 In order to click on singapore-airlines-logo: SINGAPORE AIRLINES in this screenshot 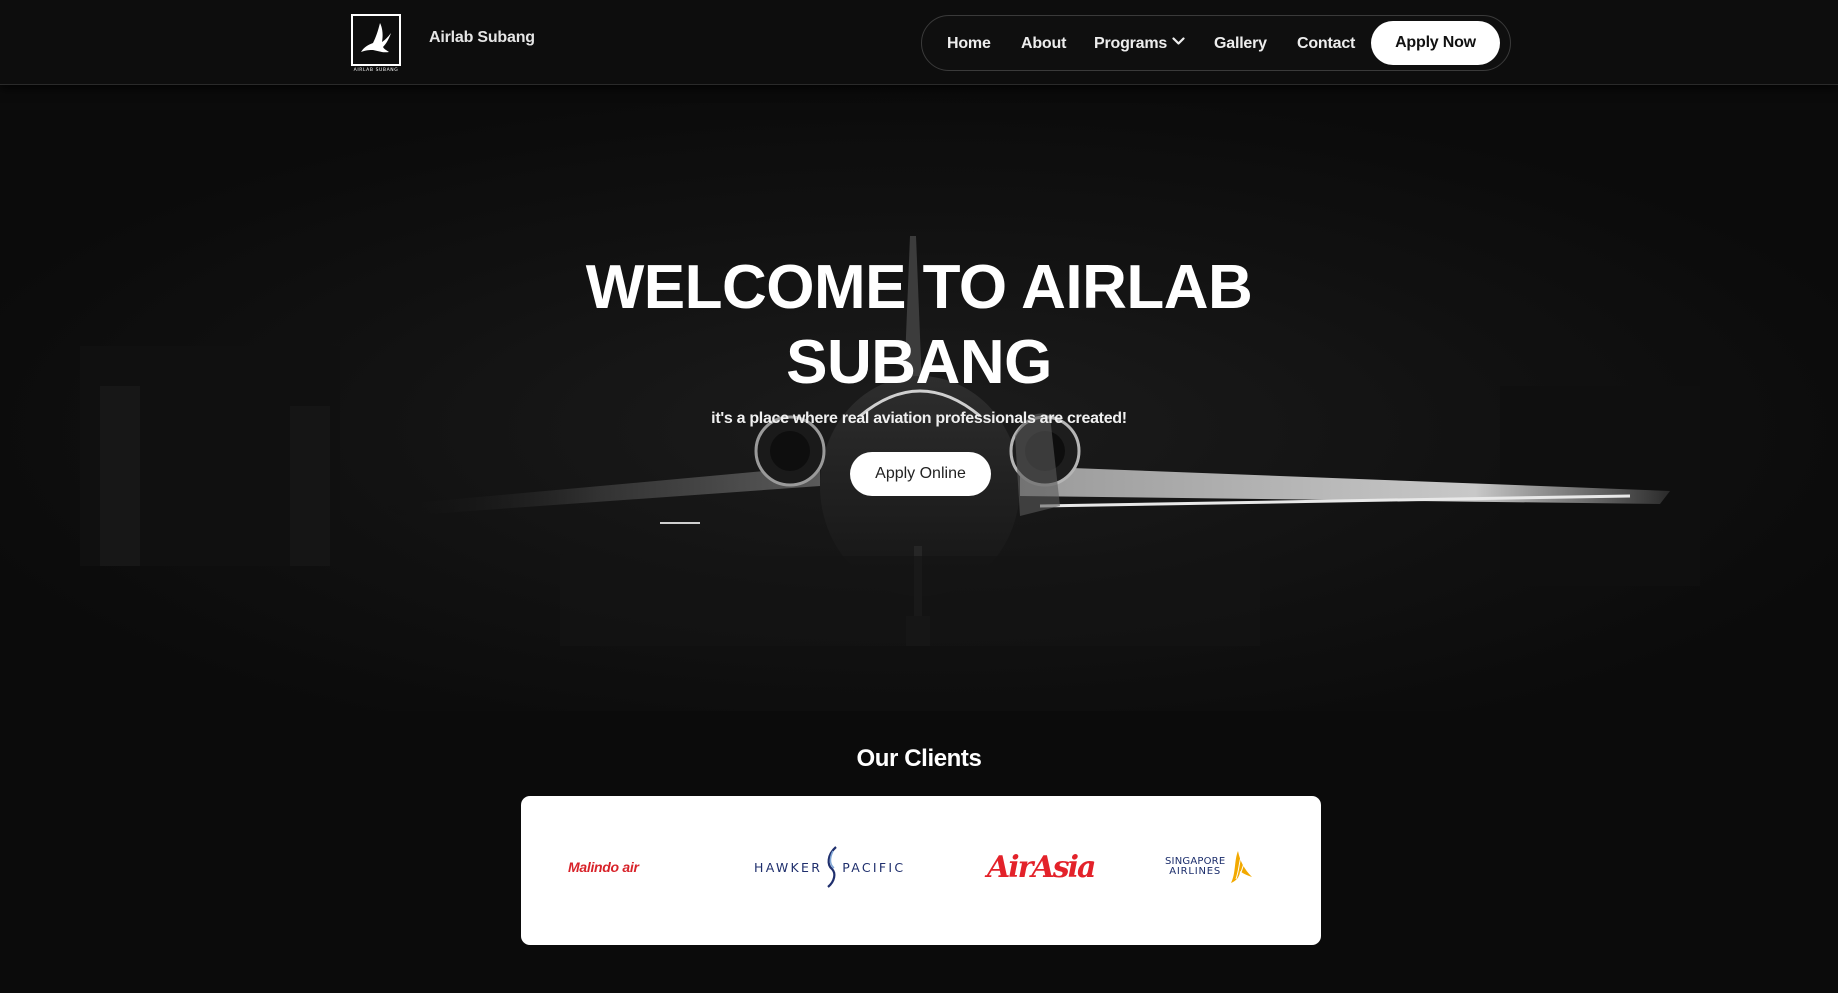, I will do `click(1209, 867)`.